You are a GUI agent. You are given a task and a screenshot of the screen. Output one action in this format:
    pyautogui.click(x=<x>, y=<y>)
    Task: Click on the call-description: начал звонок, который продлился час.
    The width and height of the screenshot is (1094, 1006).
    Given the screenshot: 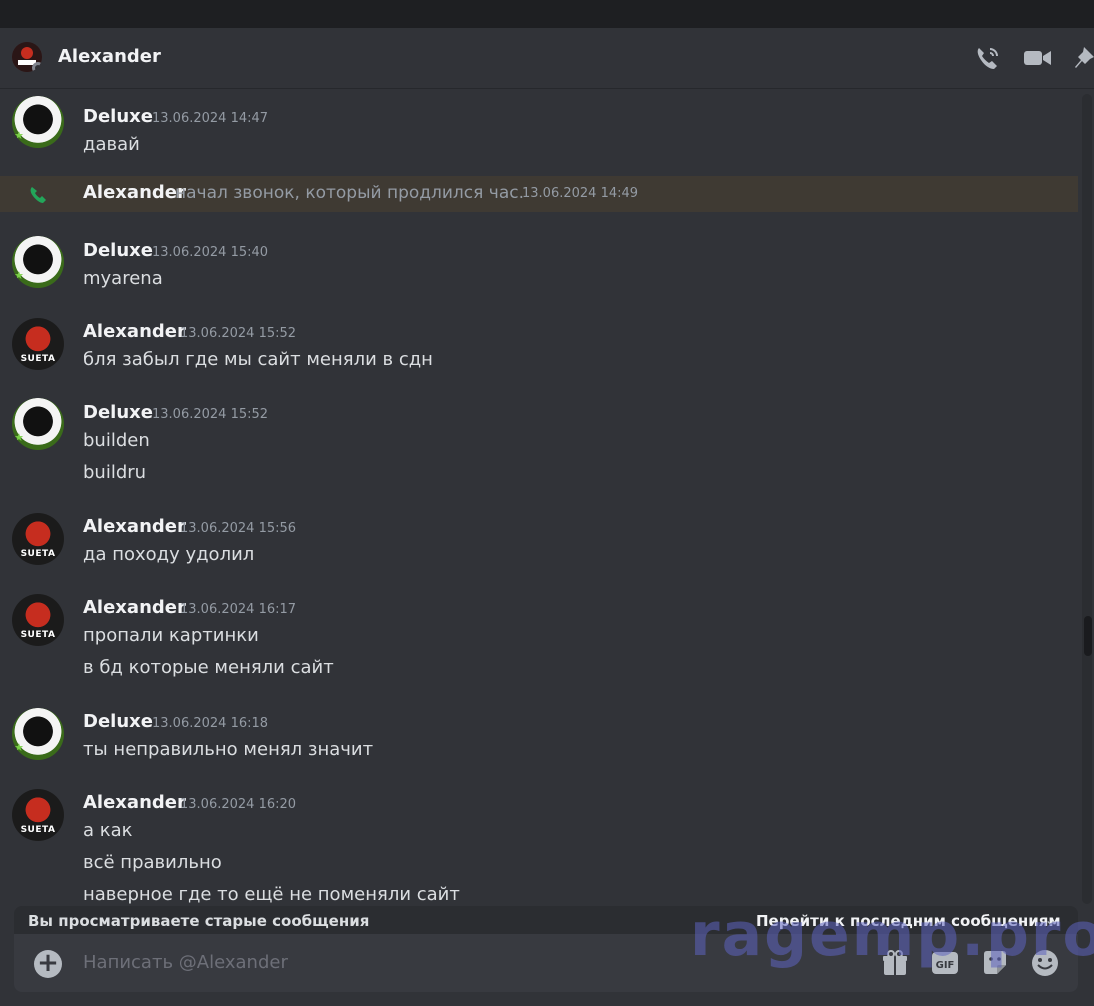 What is the action you would take?
    pyautogui.click(x=349, y=193)
    